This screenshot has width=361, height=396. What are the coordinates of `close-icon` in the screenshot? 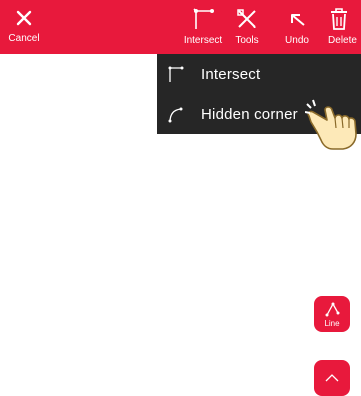 It's located at (24, 18).